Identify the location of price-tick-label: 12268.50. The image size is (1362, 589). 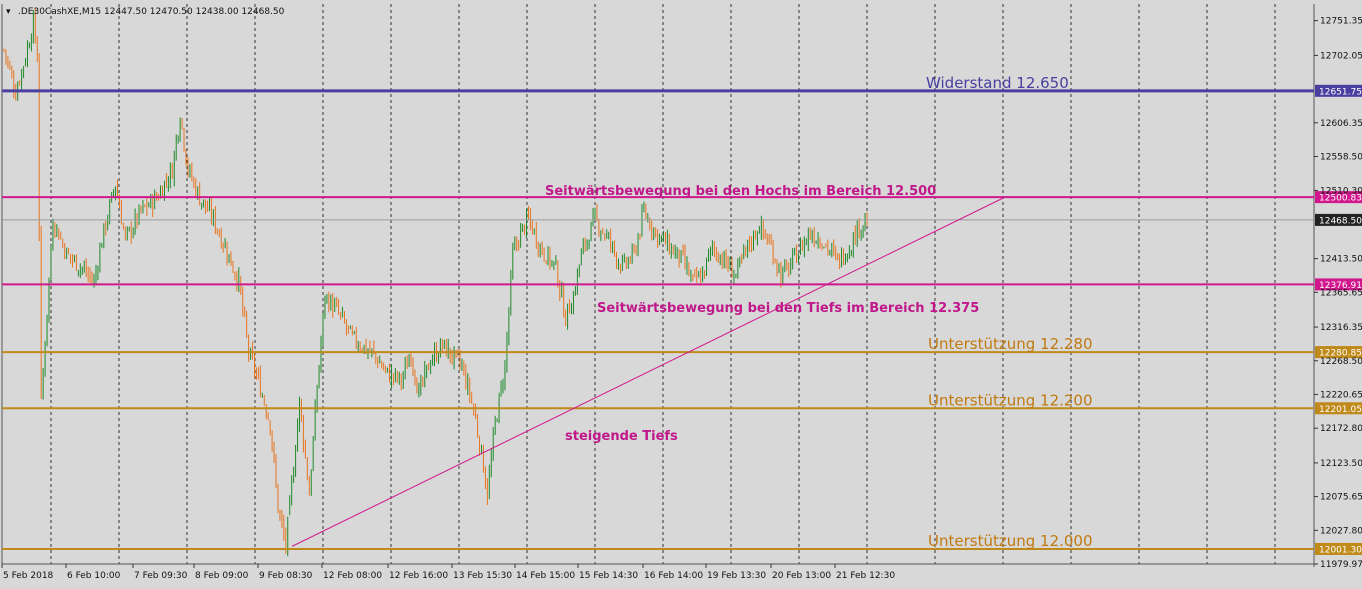
(1341, 362).